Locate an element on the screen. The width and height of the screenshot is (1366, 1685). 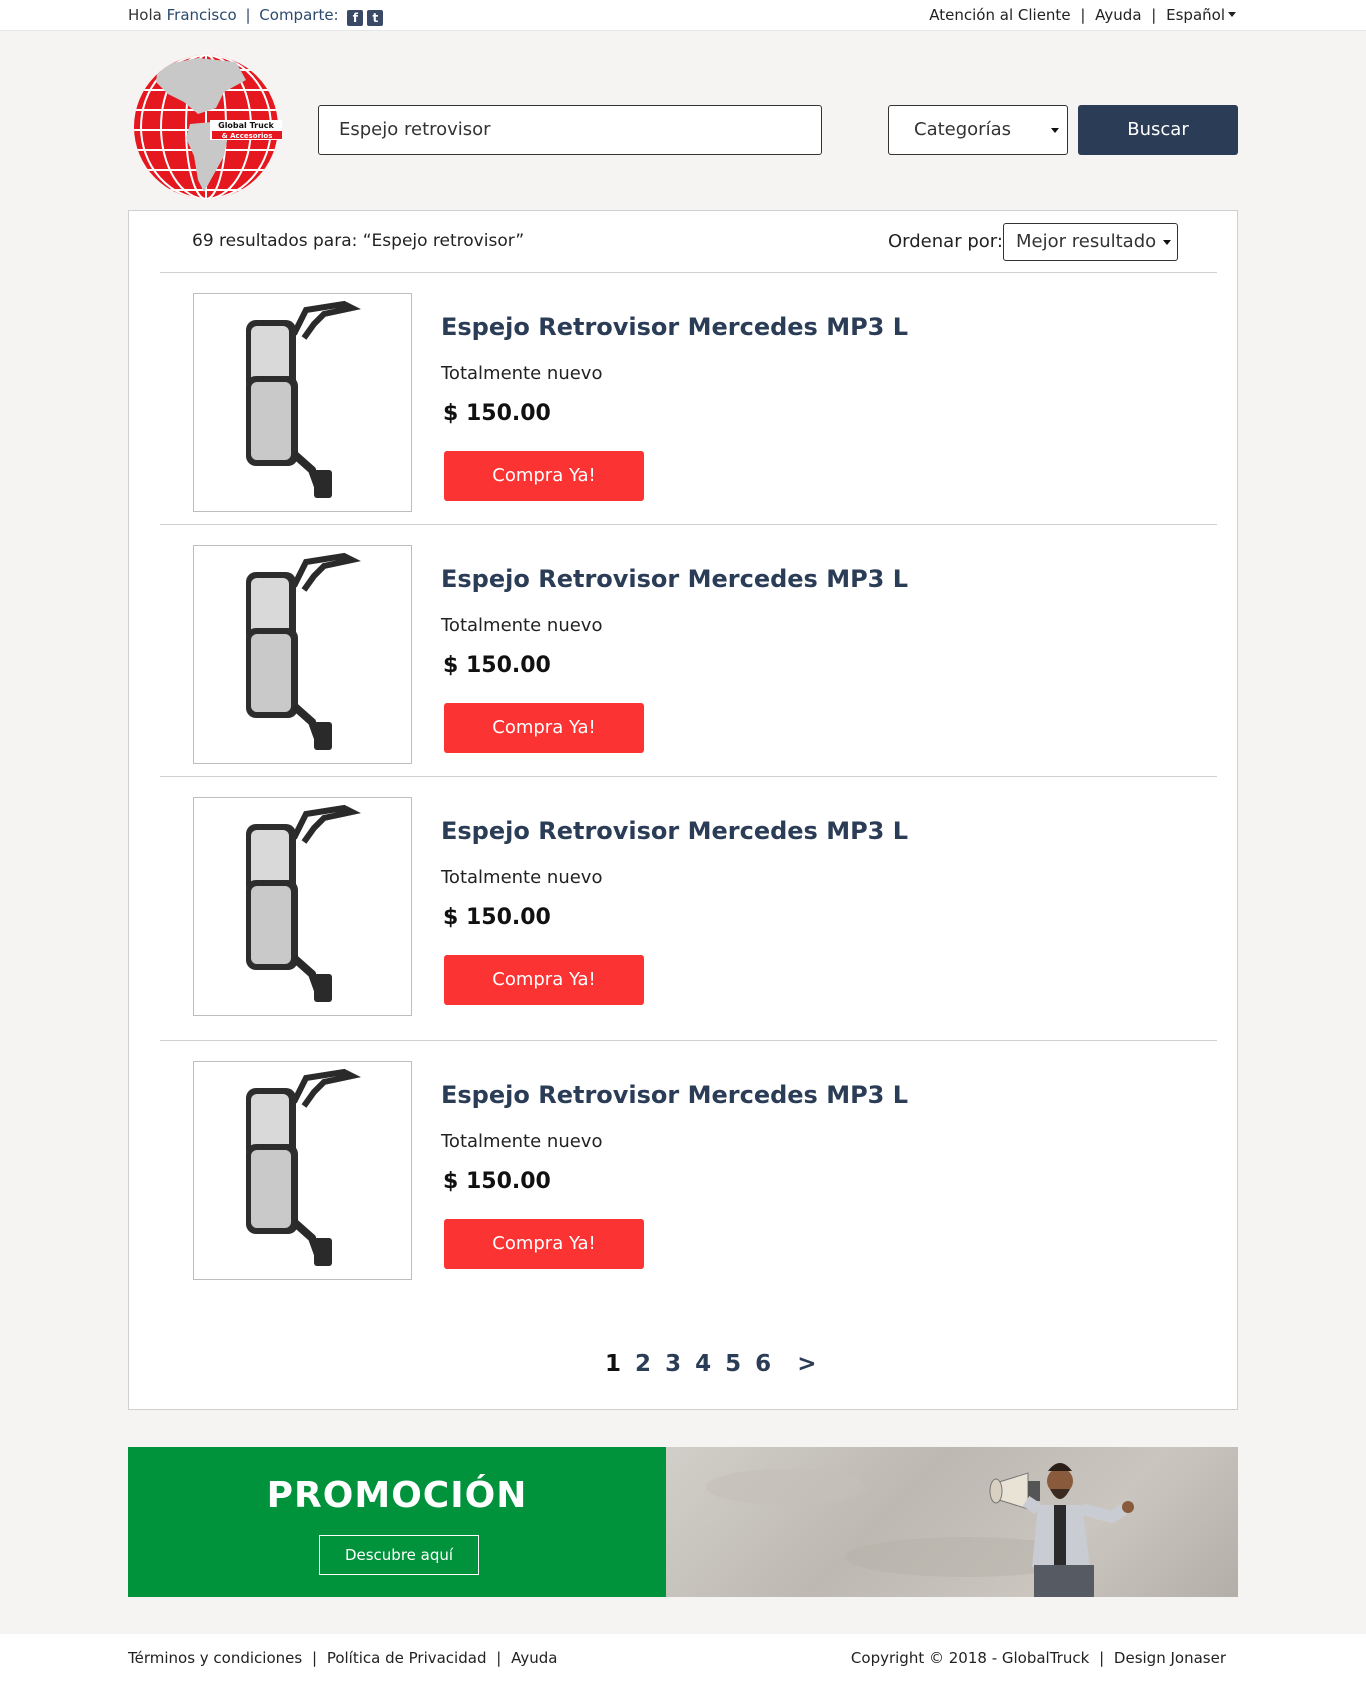
promo-panel: PROMOCIÓN Descubre aquí is located at coordinates (397, 1522).